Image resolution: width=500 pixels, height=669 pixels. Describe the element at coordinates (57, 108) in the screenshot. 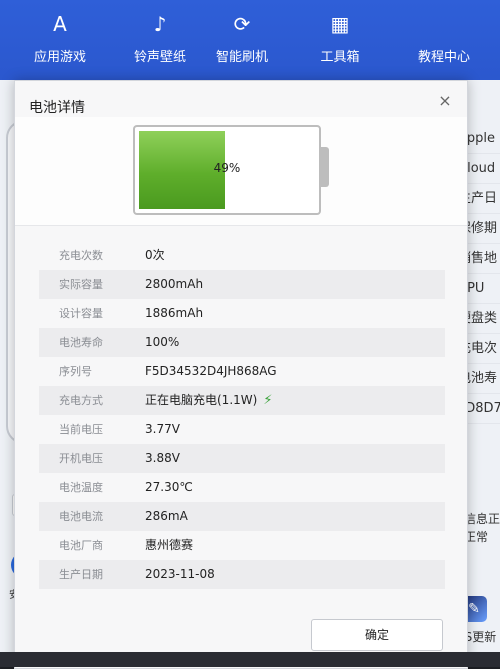

I see `dialog-title: 电池详情` at that location.